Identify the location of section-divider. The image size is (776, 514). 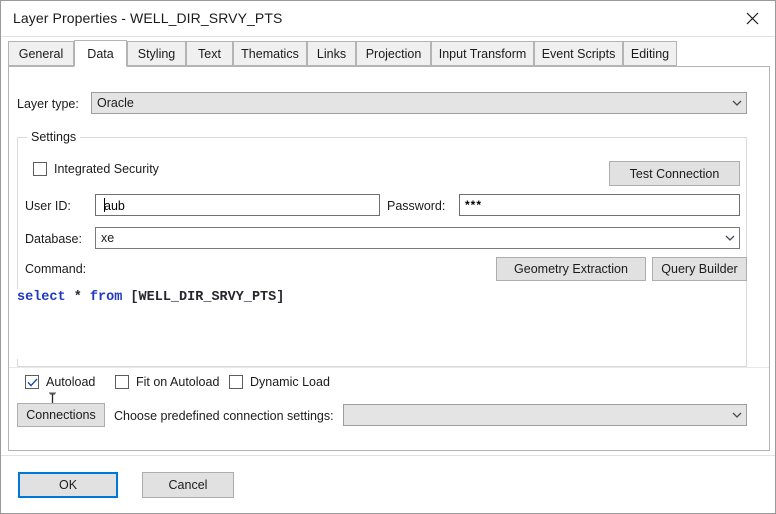
(389, 367).